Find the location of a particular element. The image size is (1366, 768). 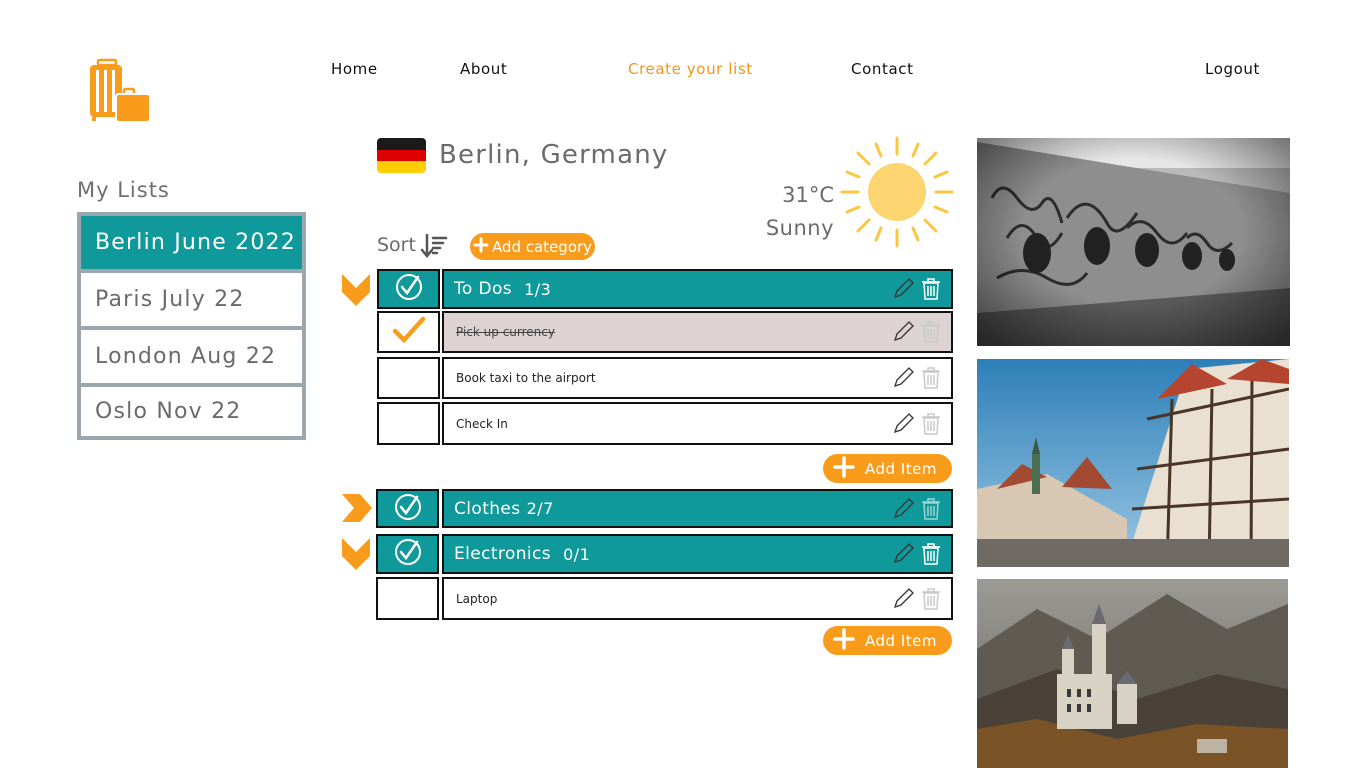

list-item-row: Book taxi to the airport is located at coordinates (697, 378).